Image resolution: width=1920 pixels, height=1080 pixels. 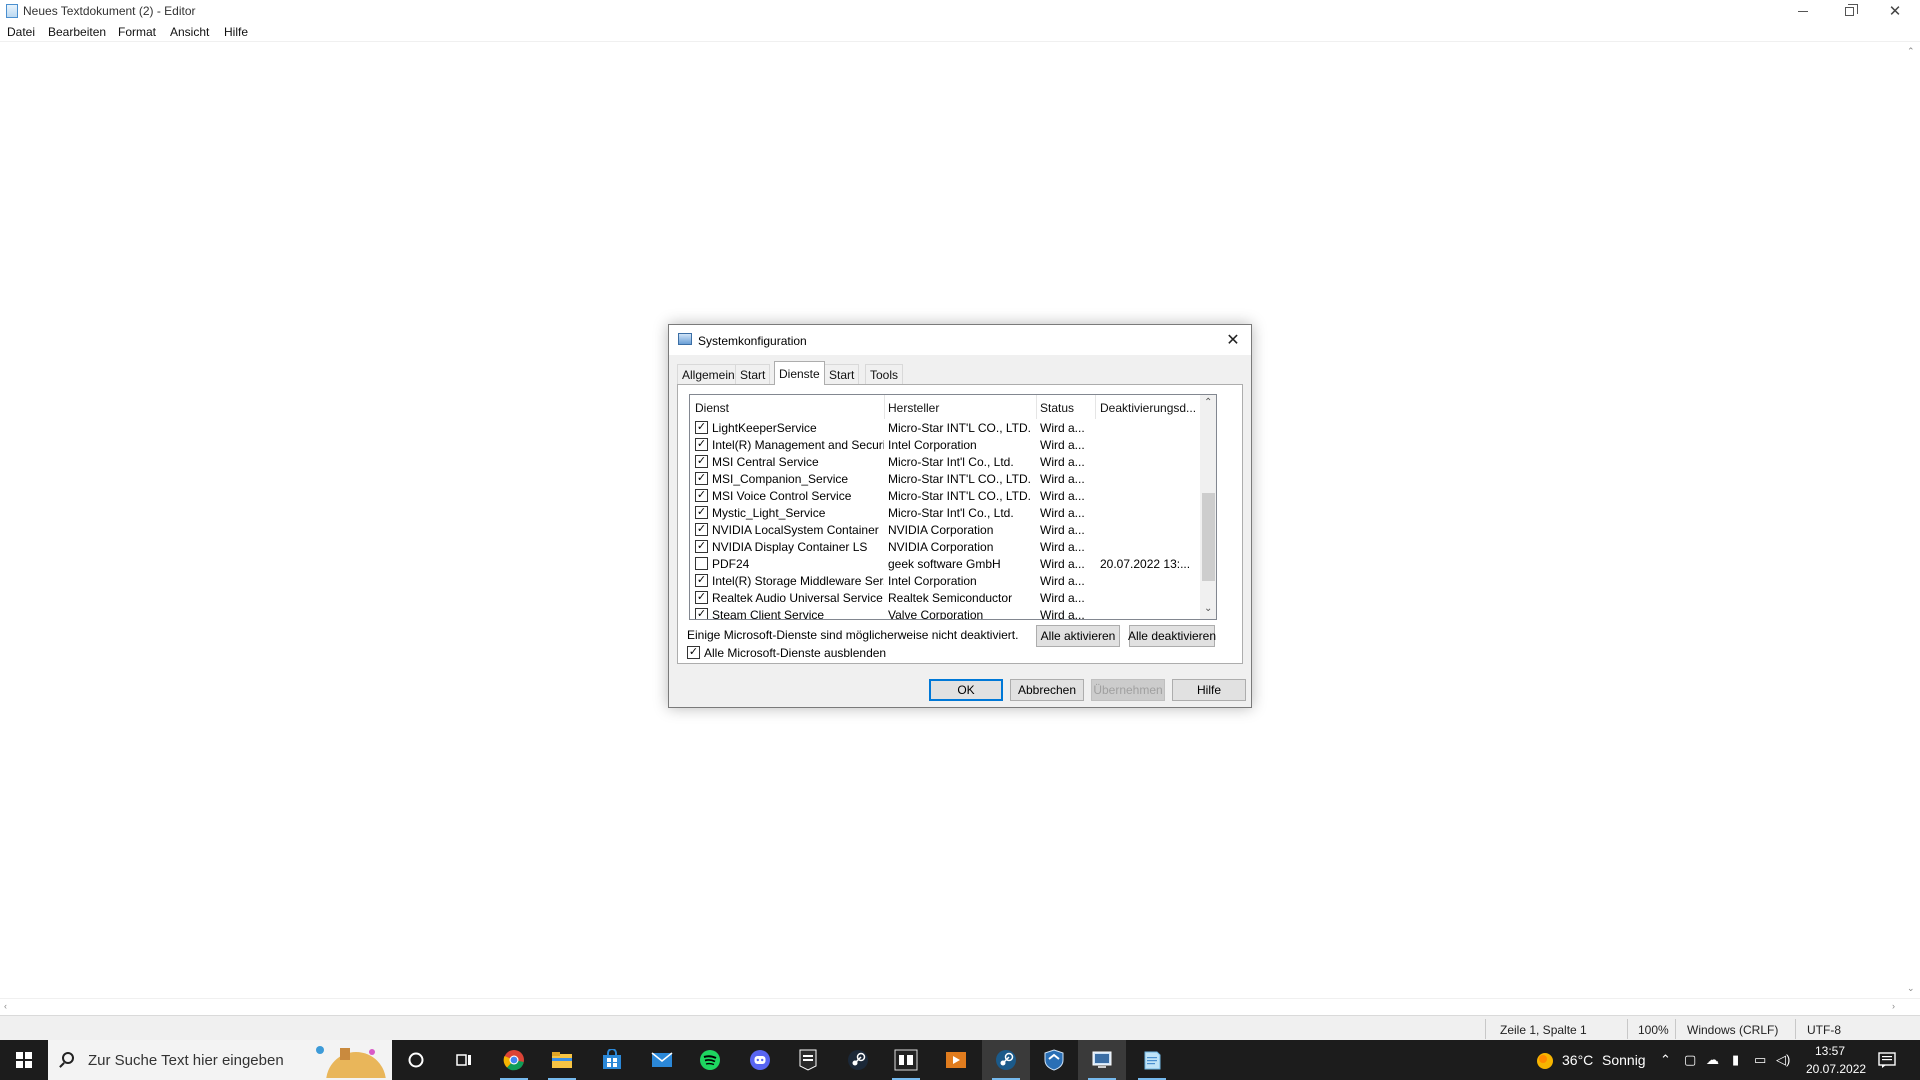 What do you see at coordinates (1760, 1060) in the screenshot?
I see `network-icon: ▭` at bounding box center [1760, 1060].